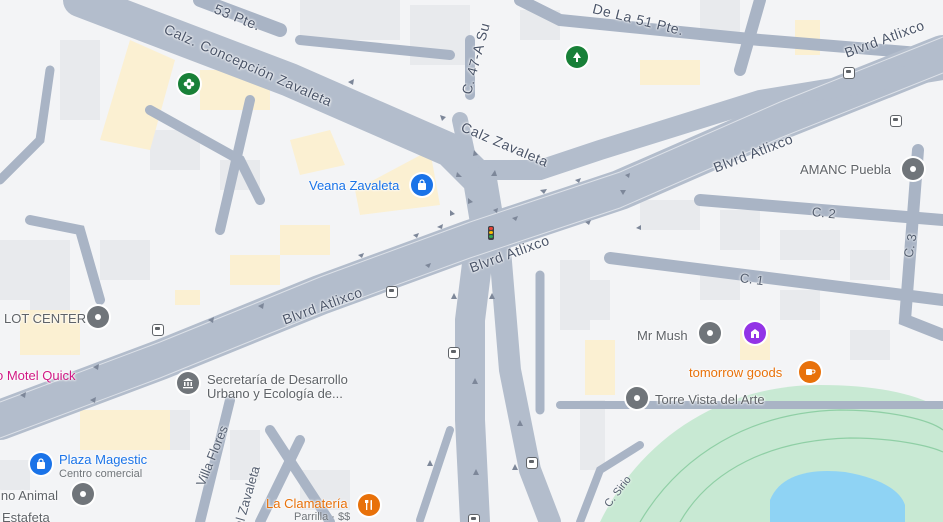  What do you see at coordinates (662, 335) in the screenshot?
I see `poi-mr-mush: Mr Mush` at bounding box center [662, 335].